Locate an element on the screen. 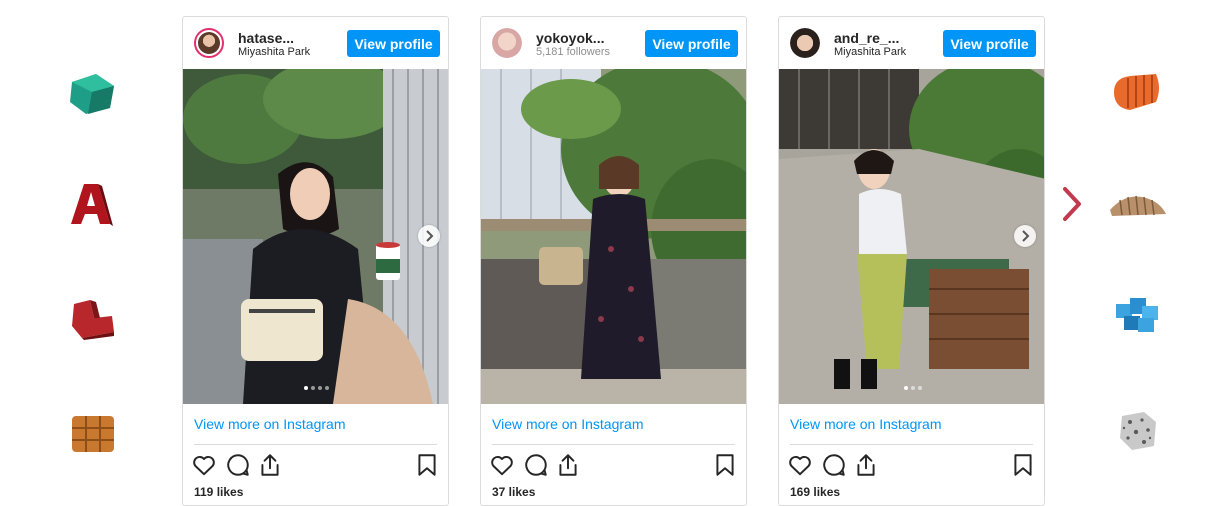  likes-count: 169 likes is located at coordinates (815, 492).